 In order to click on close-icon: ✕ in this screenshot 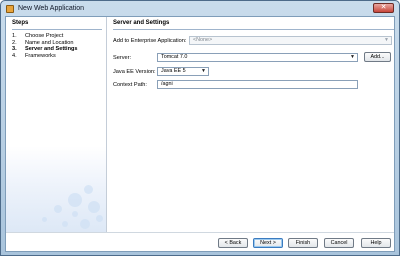, I will do `click(383, 7)`.